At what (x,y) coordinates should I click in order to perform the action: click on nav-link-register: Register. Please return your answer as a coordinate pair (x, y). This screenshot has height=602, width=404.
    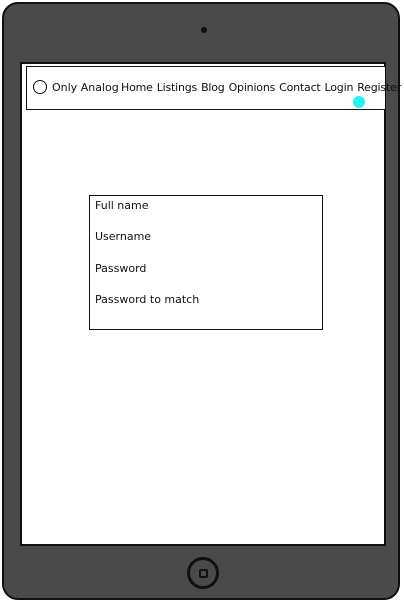
    Looking at the image, I should click on (379, 87).